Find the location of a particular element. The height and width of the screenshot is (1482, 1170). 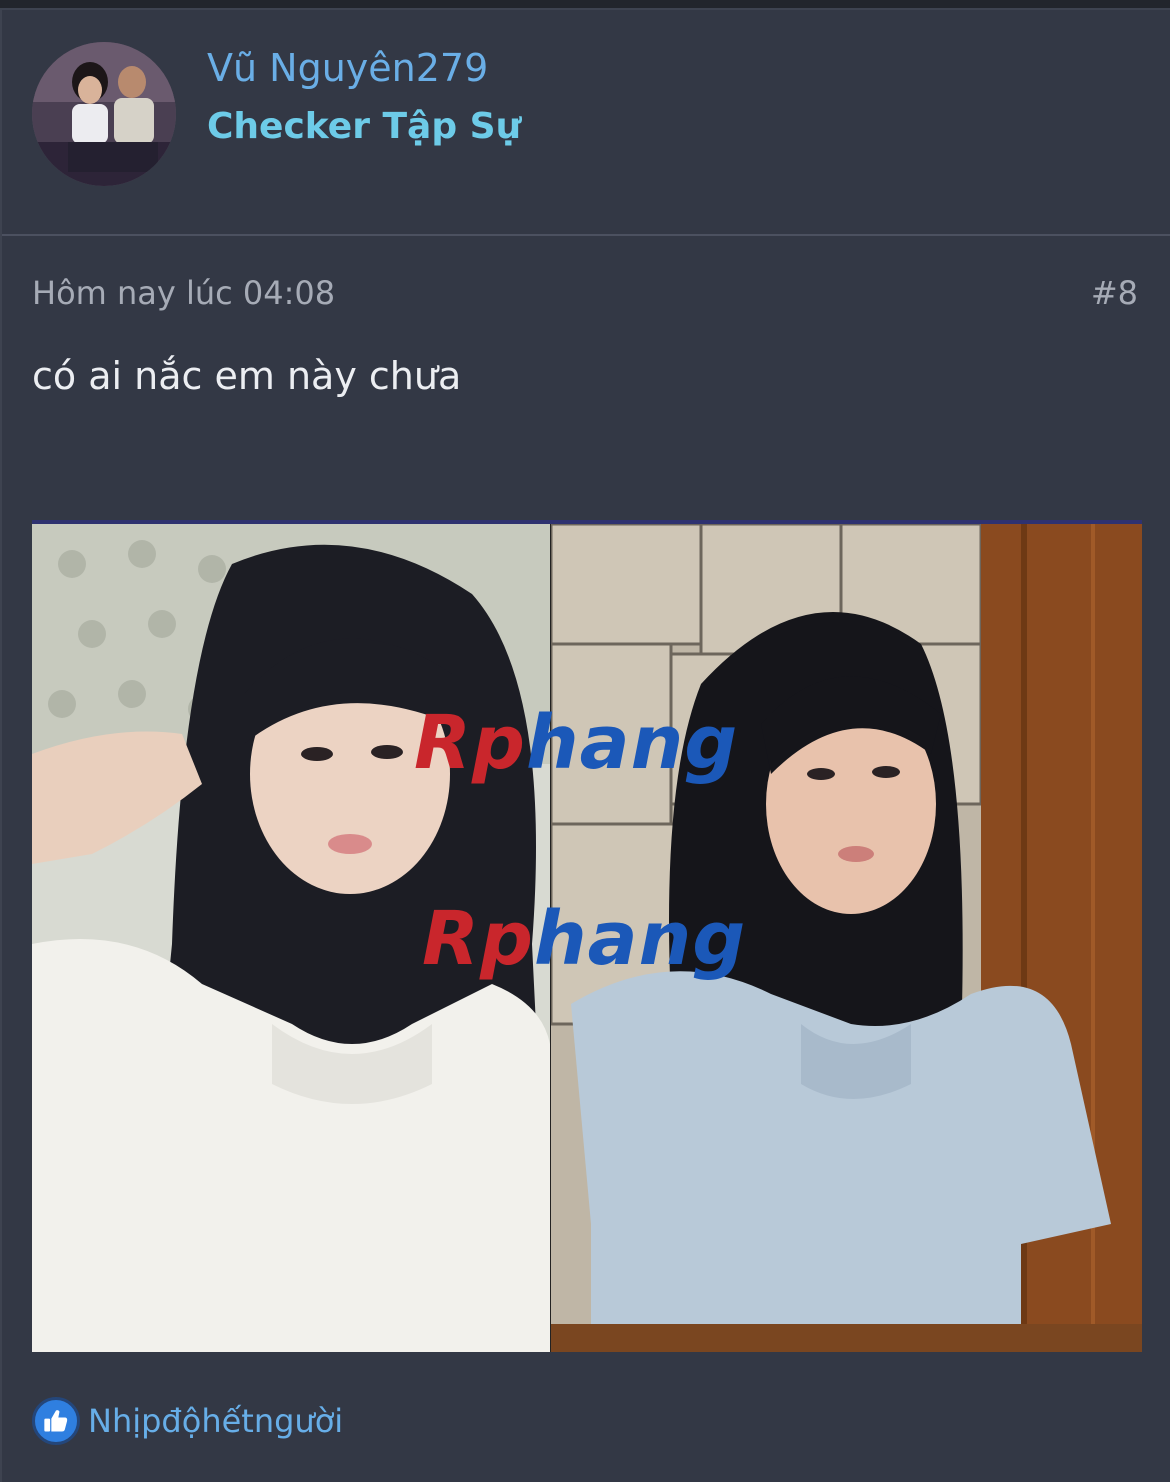

reaction-users-link: Nhịpđộhếtngười is located at coordinates (215, 1421).